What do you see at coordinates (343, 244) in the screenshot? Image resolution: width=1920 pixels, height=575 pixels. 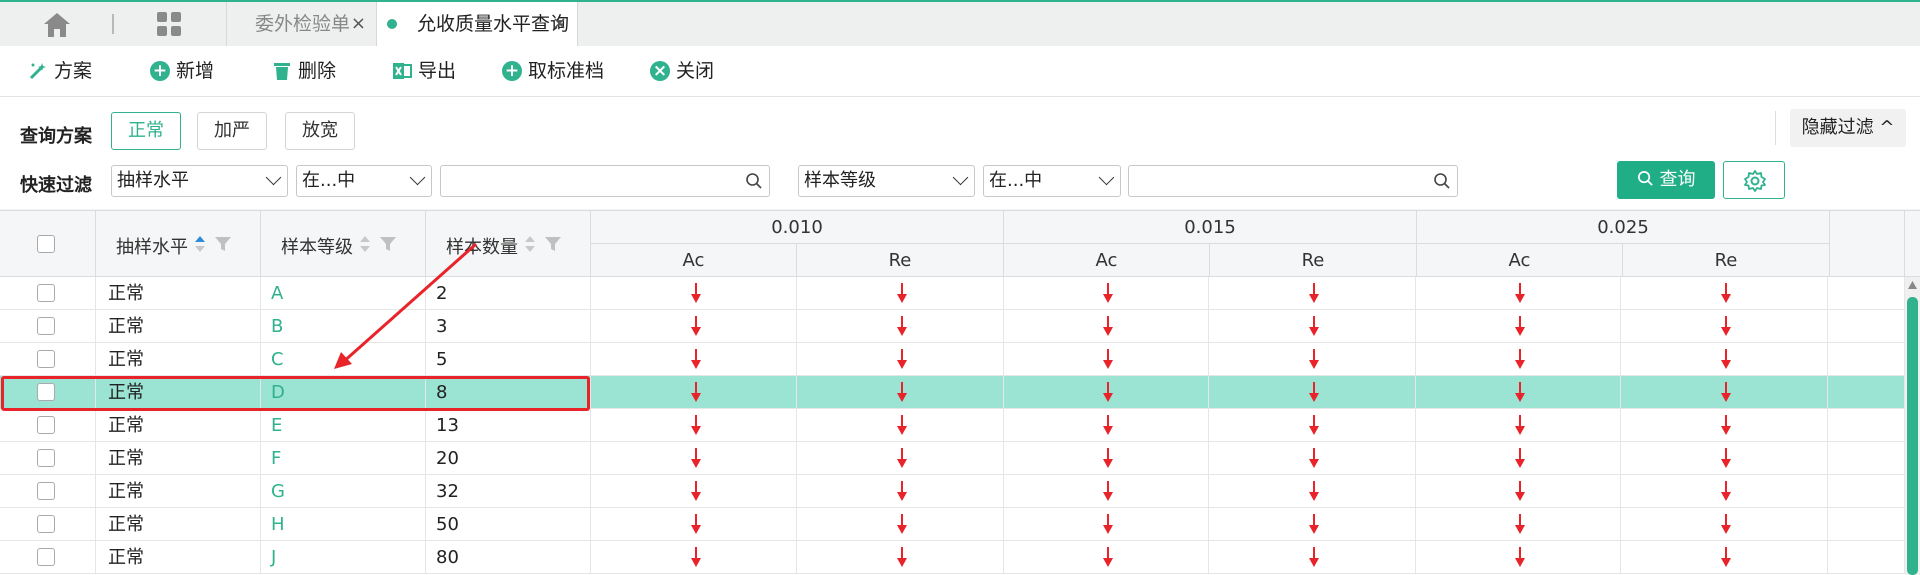 I see `column-header-code: 样本等级` at bounding box center [343, 244].